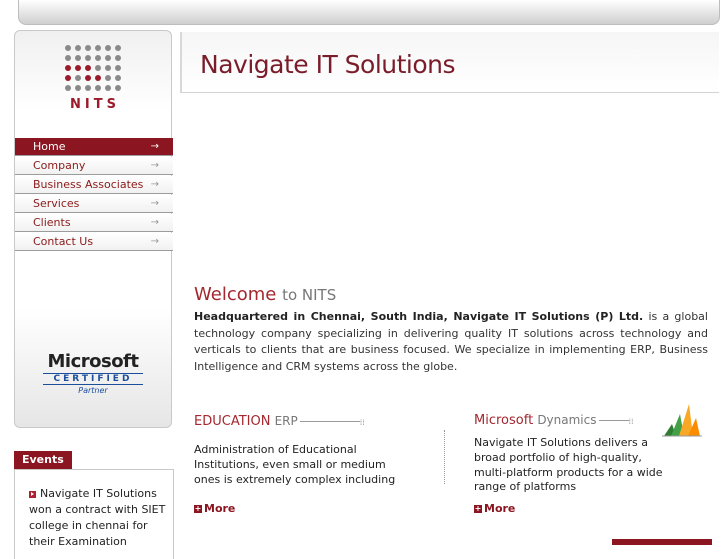  I want to click on dynamics-heading: Microsoft Dynamics ⁞⁞, so click(554, 420).